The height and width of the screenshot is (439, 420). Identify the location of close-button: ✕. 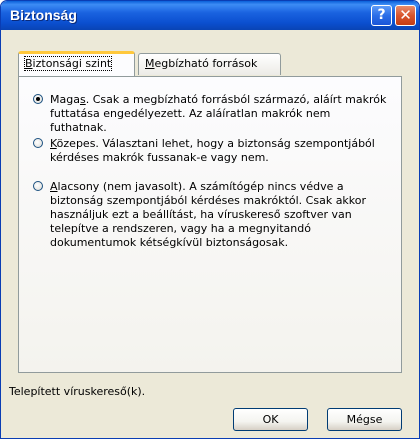
(405, 15).